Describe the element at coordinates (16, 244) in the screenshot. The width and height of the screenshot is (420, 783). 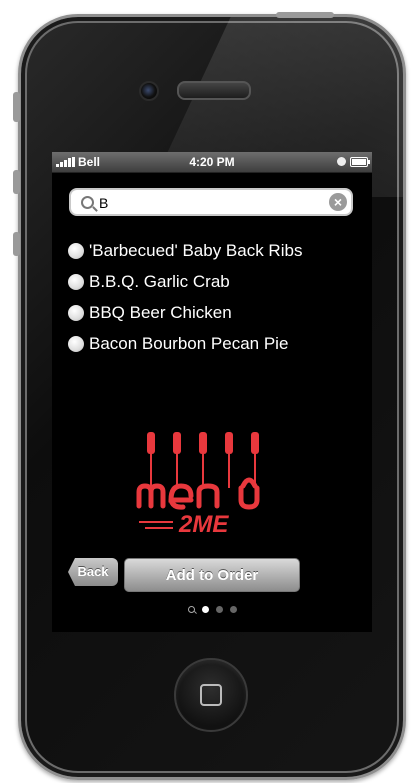
I see `volume-down-button` at that location.